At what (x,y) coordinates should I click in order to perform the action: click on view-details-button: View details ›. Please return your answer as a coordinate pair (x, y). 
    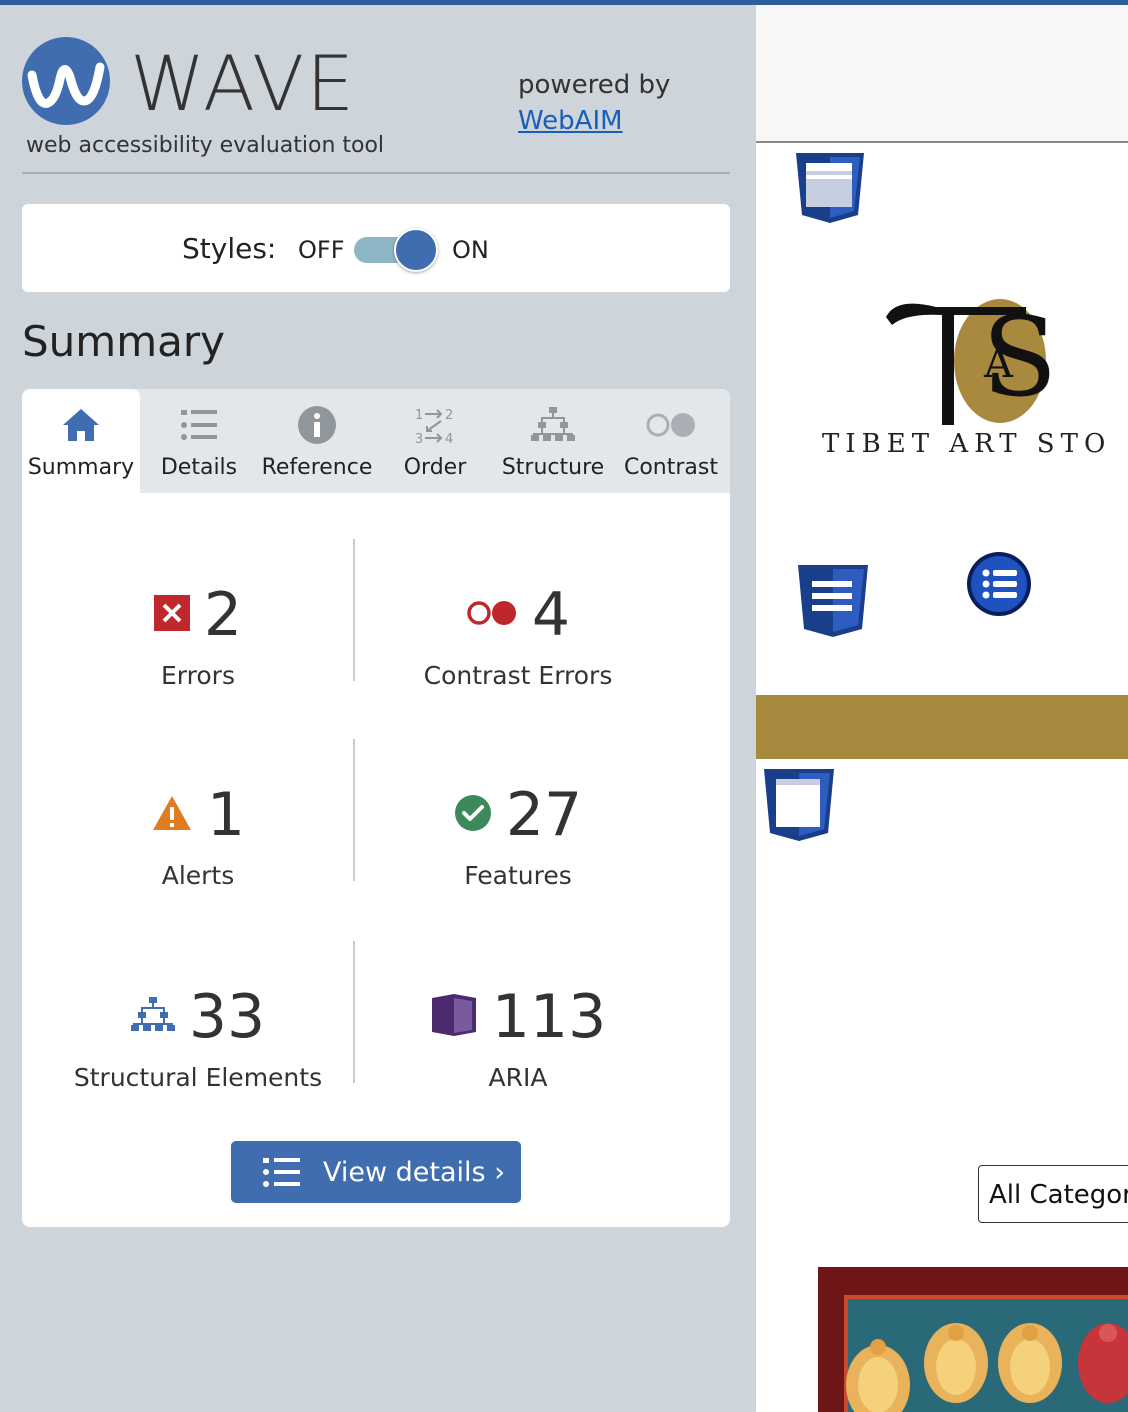
    Looking at the image, I should click on (376, 1172).